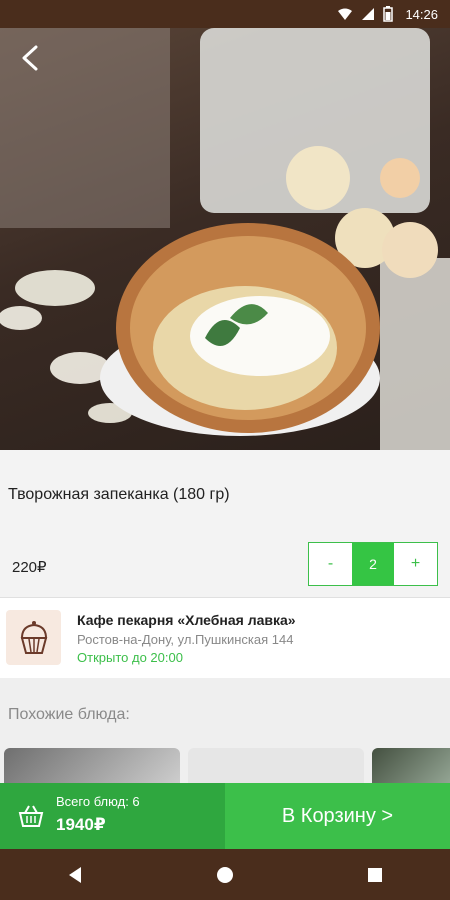 Image resolution: width=450 pixels, height=900 pixels. I want to click on quantity-value: 2, so click(373, 564).